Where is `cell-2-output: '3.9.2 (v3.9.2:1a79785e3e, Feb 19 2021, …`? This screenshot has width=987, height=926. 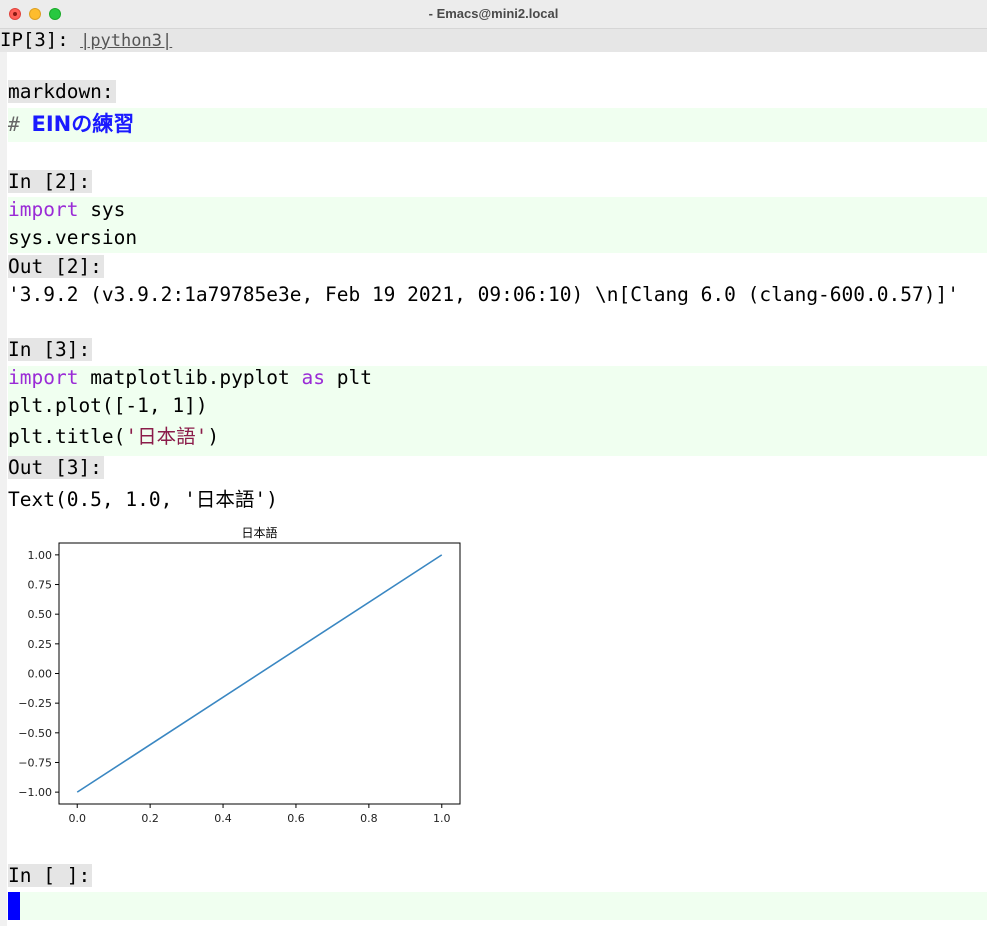 cell-2-output: '3.9.2 (v3.9.2:1a79785e3e, Feb 19 2021, … is located at coordinates (483, 294).